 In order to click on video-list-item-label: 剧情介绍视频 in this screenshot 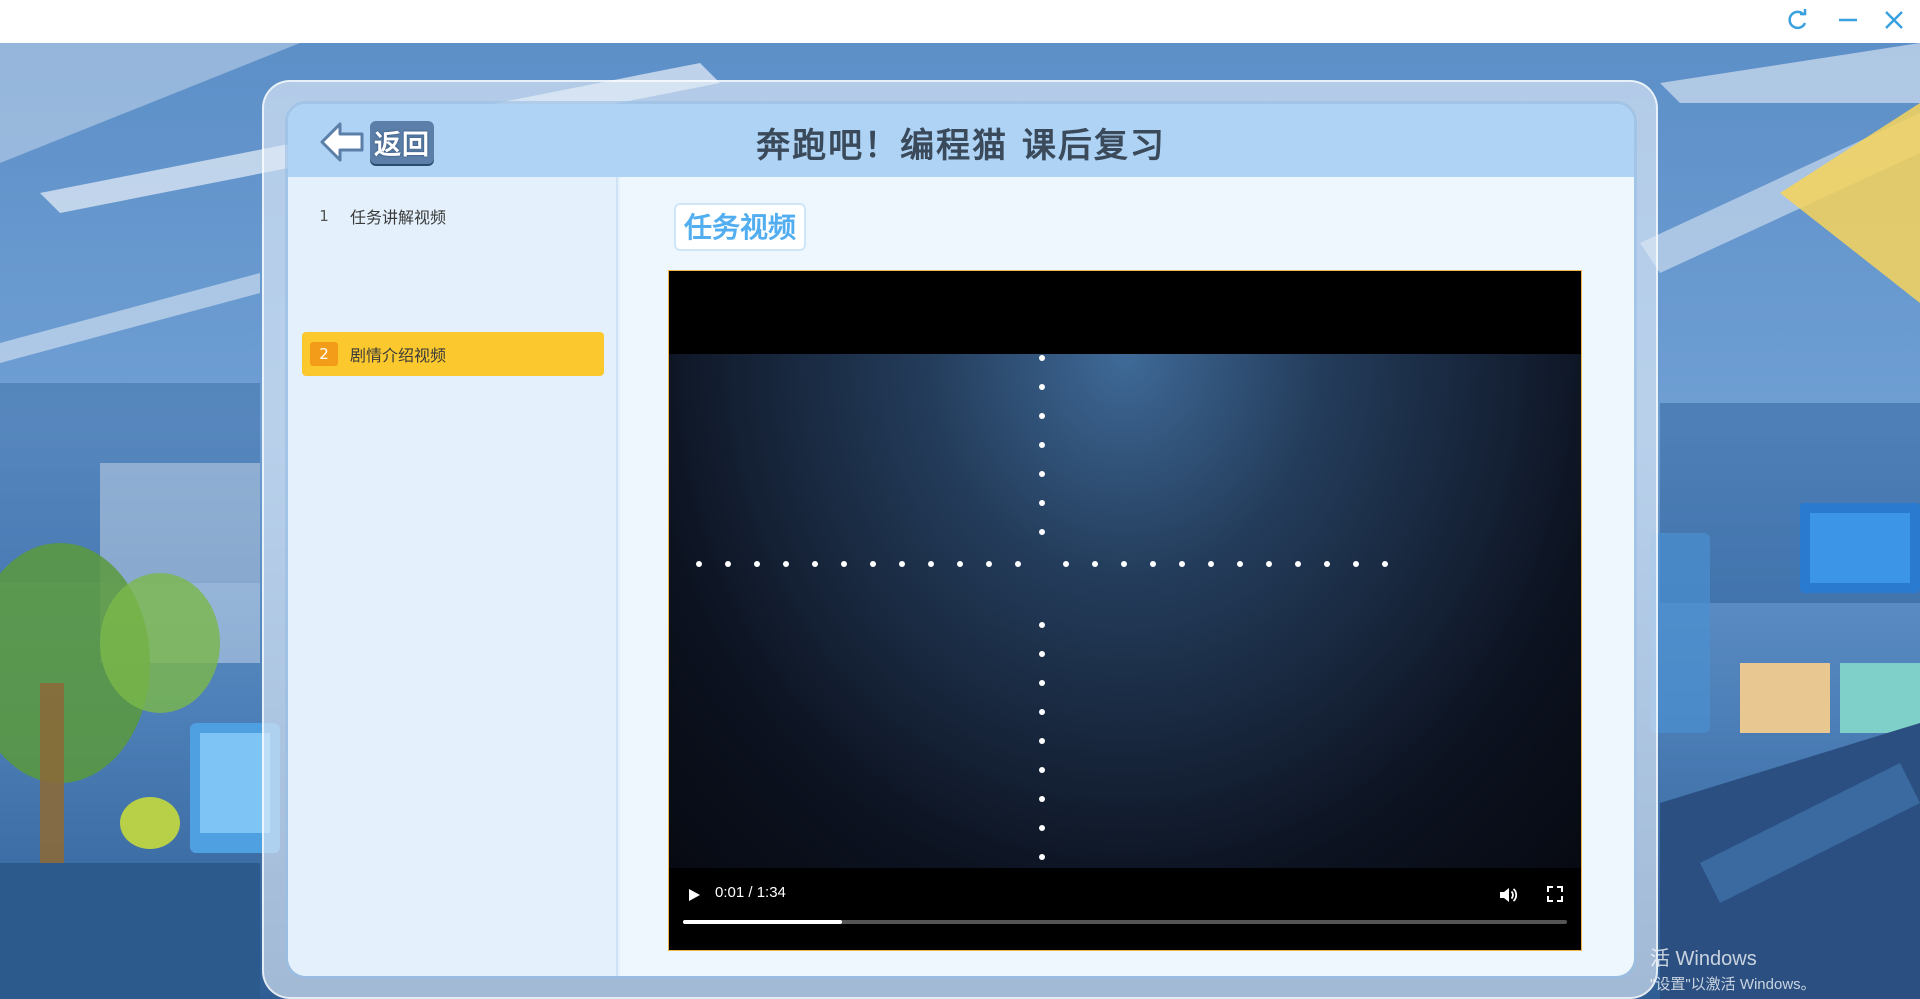, I will do `click(398, 355)`.